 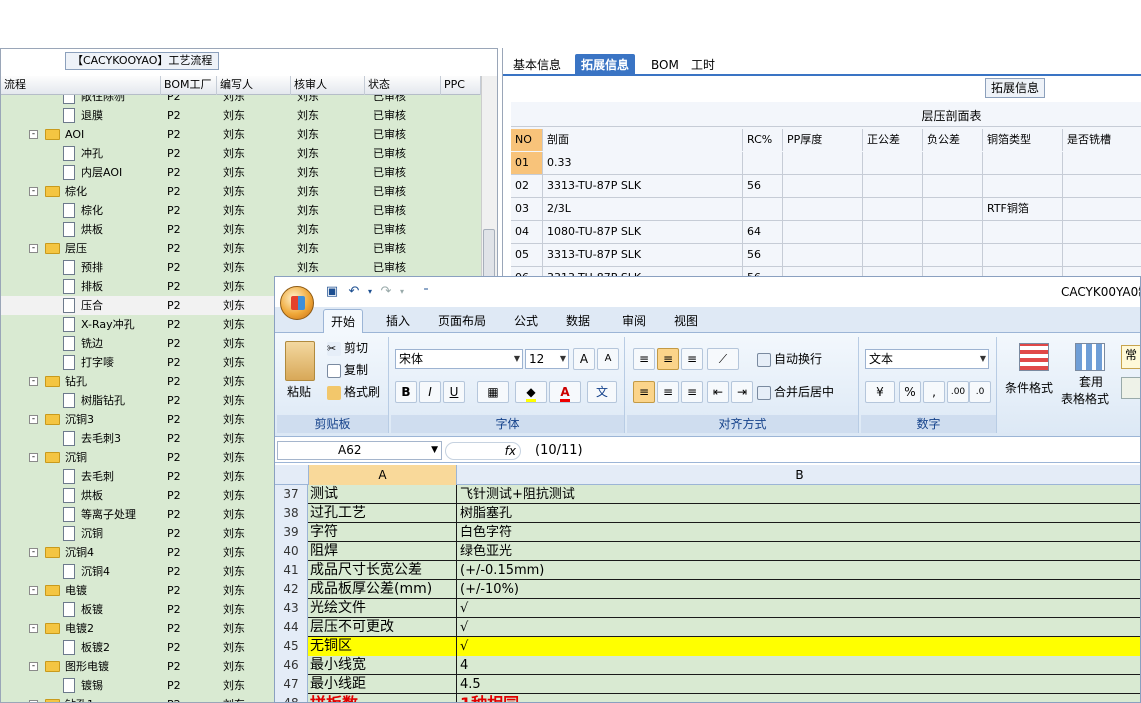 I want to click on tab-extended-info: 拓展信息, so click(x=605, y=65).